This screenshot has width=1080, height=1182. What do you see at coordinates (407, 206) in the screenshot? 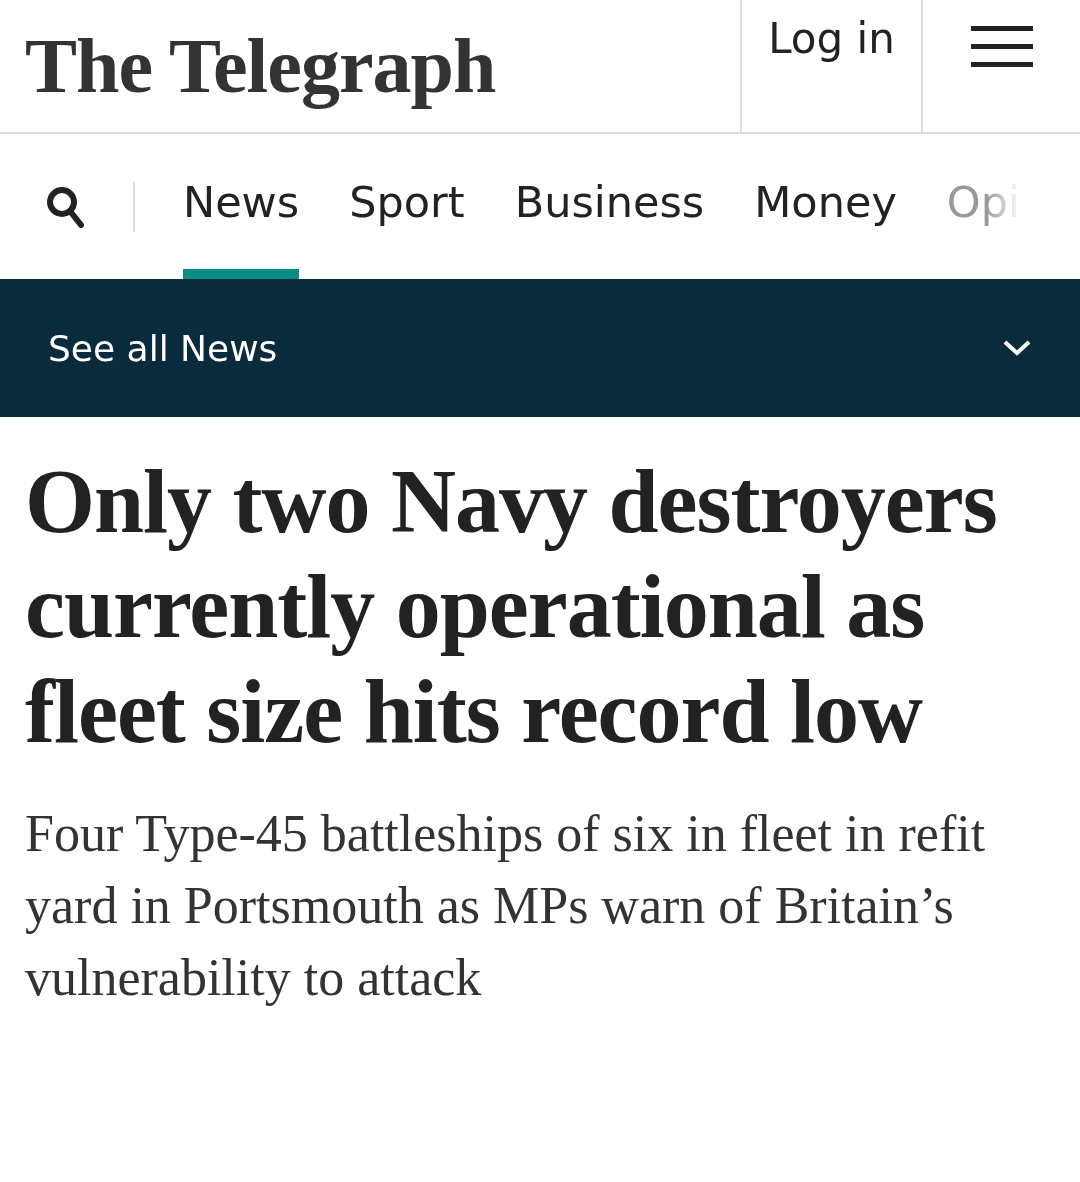
I see `nav-tab: Sport` at bounding box center [407, 206].